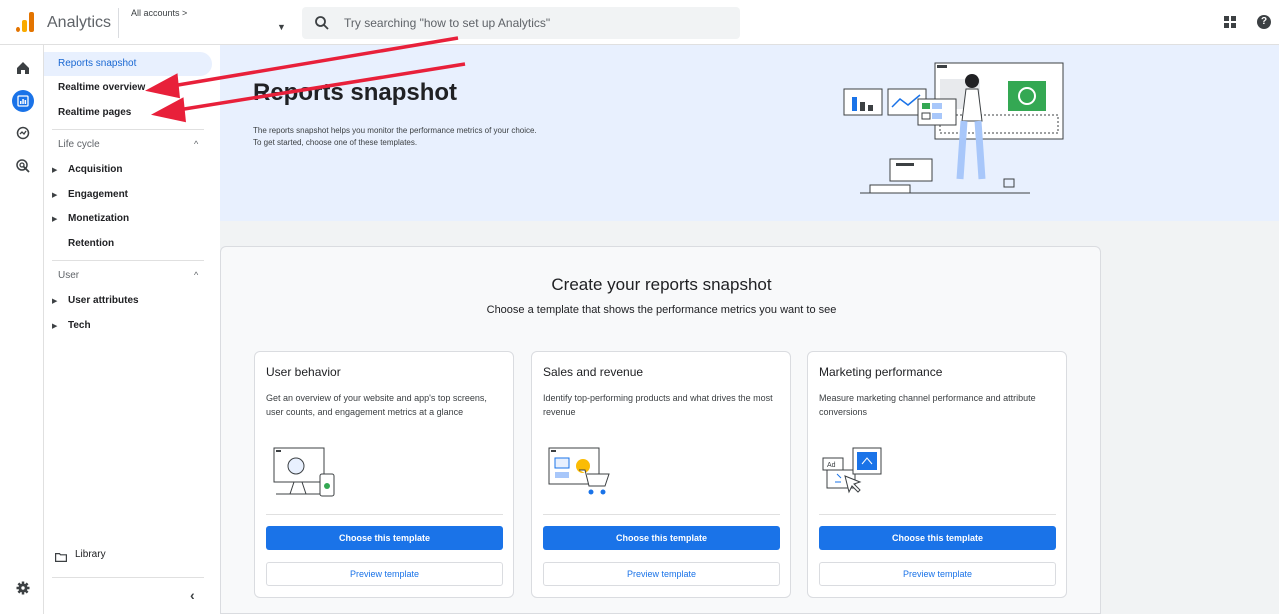 The height and width of the screenshot is (614, 1279). I want to click on apps-grid-icon, so click(1230, 22).